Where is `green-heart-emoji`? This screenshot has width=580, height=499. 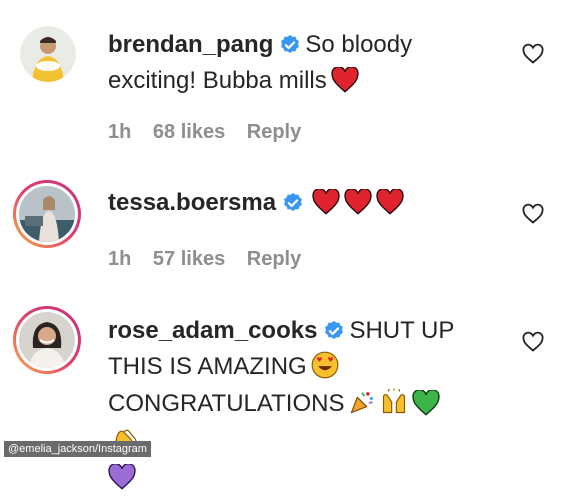 green-heart-emoji is located at coordinates (426, 407).